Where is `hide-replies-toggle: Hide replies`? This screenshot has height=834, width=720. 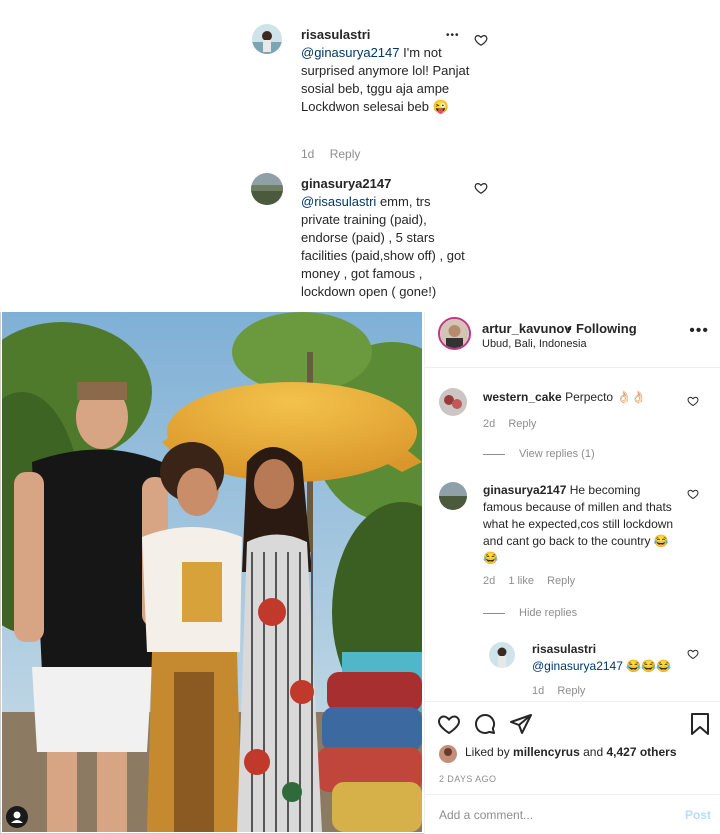
hide-replies-toggle: Hide replies is located at coordinates (530, 613).